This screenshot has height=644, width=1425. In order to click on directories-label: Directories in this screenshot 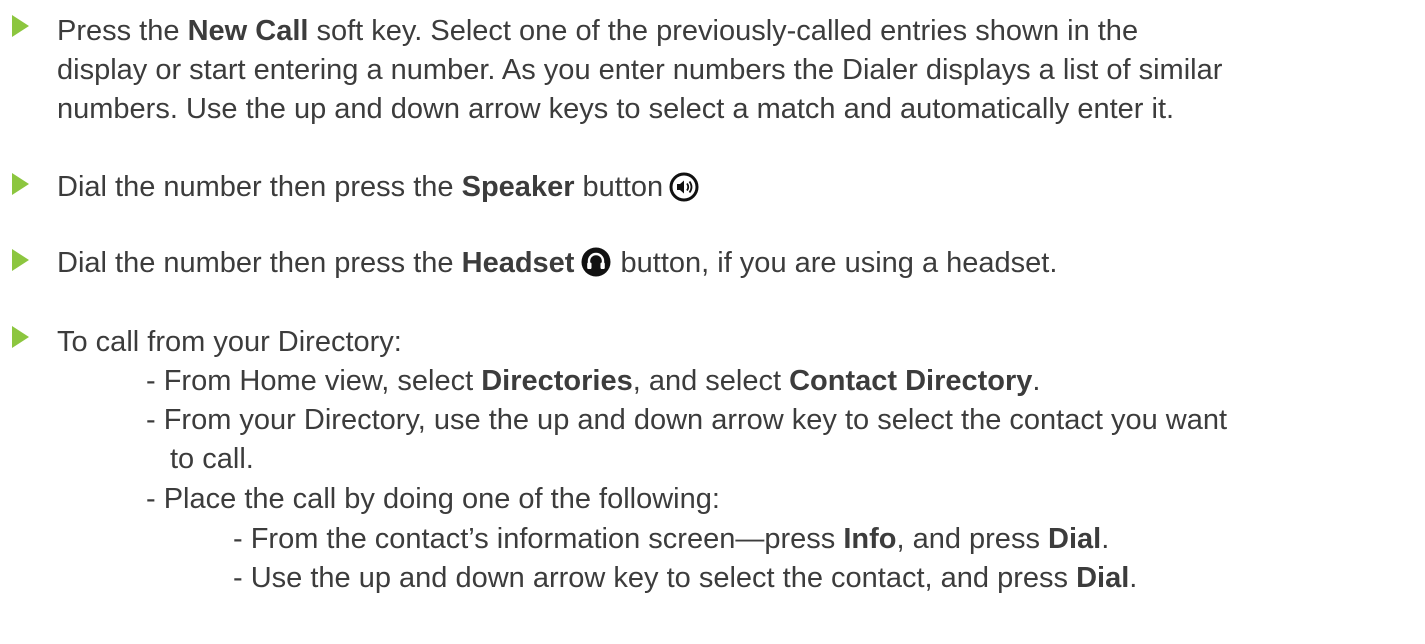, I will do `click(557, 381)`.